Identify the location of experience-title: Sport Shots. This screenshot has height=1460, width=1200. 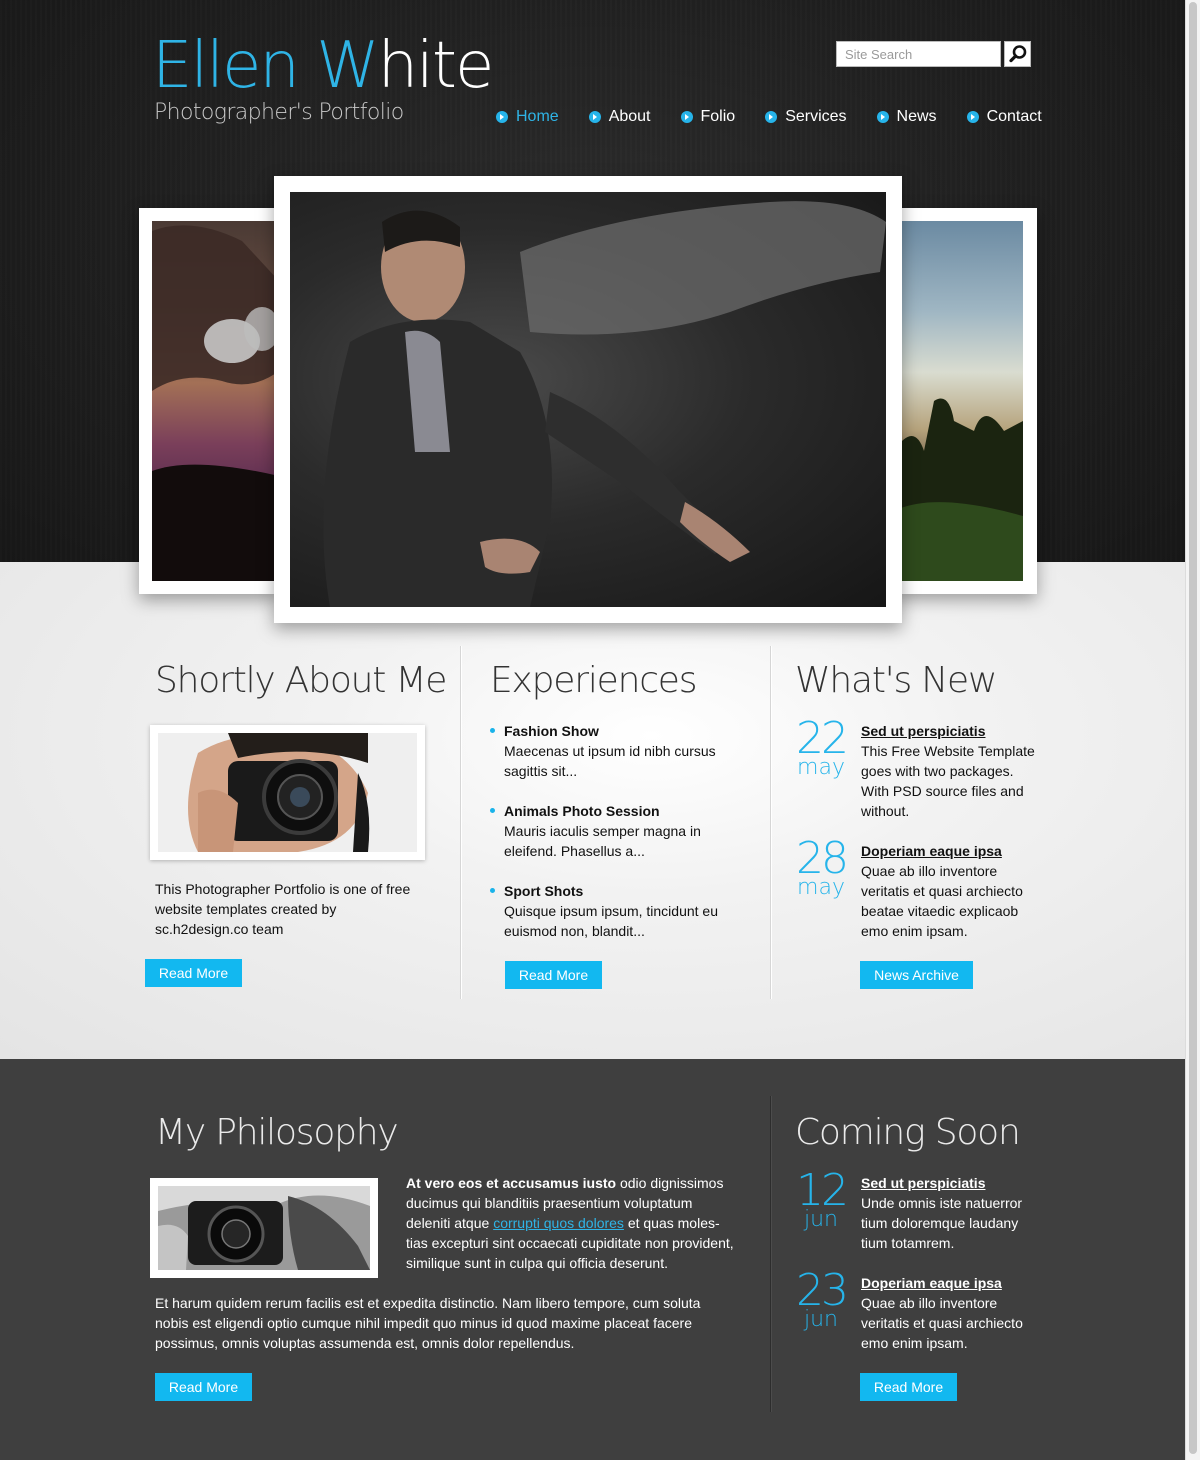
(624, 891).